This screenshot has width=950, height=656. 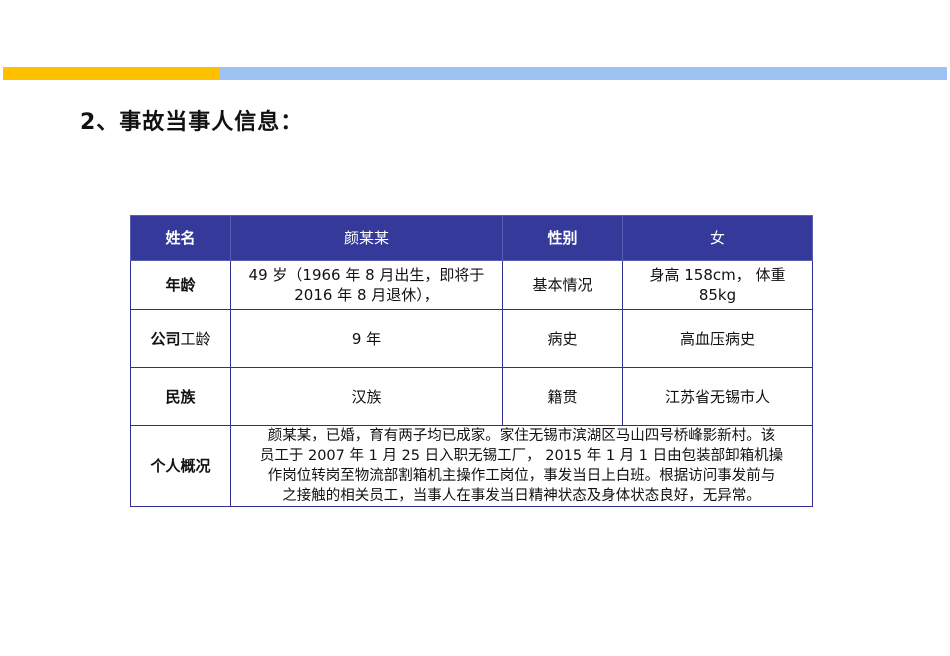 What do you see at coordinates (195, 338) in the screenshot?
I see `tenure-label-normal: 工龄` at bounding box center [195, 338].